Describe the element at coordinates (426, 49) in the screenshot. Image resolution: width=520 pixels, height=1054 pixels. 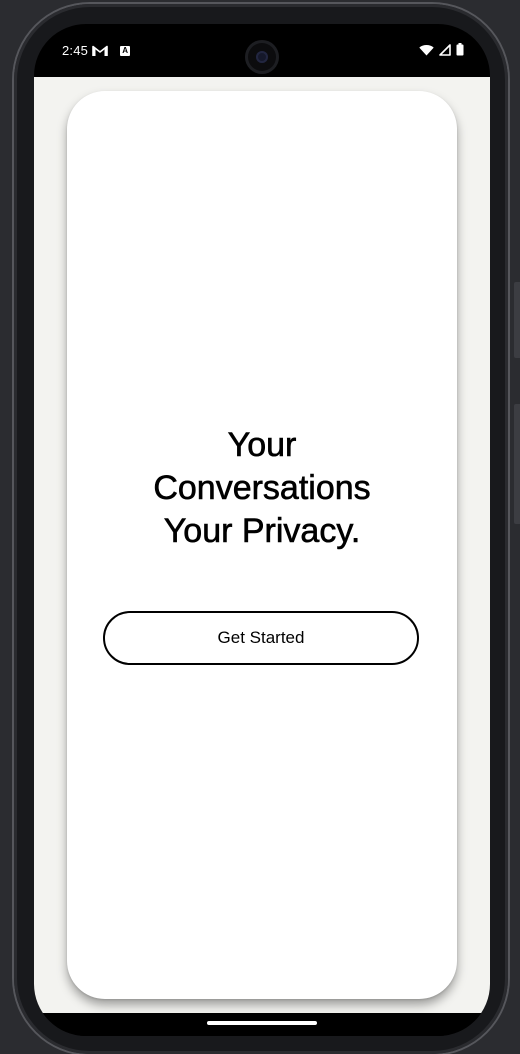
I see `wifi-icon` at that location.